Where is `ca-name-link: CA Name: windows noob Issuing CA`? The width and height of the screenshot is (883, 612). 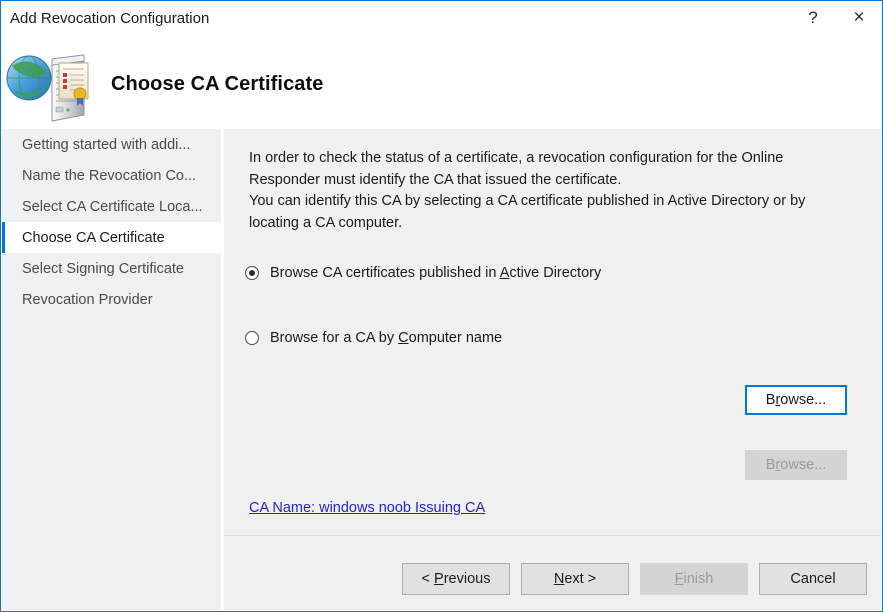
ca-name-link: CA Name: windows noob Issuing CA is located at coordinates (367, 508).